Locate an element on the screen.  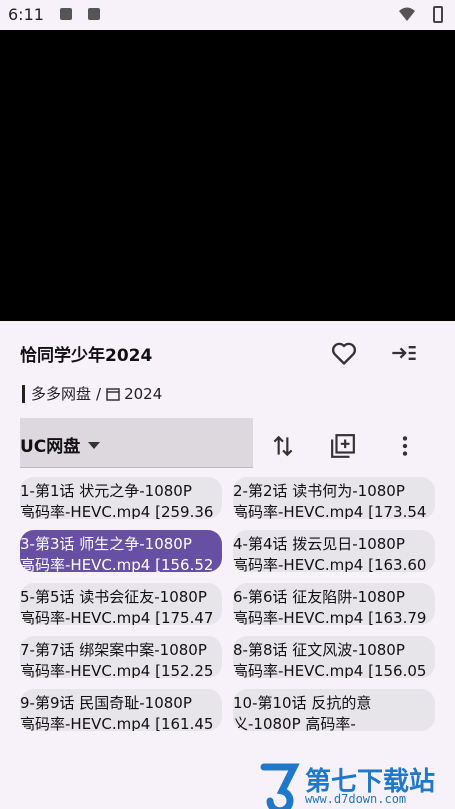
episode-6: 6-第6话 征友陷阱-1080P 高码率-HEVC.mp4 [163.79 is located at coordinates (334, 604).